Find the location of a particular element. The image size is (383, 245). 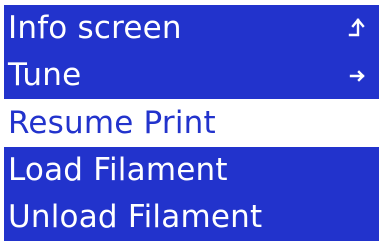

menu-item-label: Tune is located at coordinates (45, 75).